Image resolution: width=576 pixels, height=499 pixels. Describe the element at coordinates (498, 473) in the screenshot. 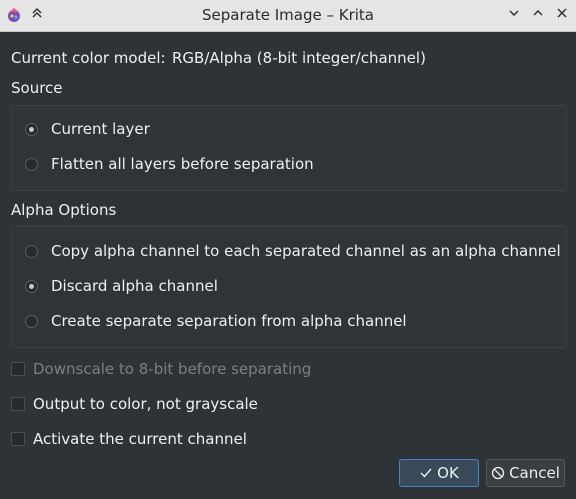

I see `cancel-icon` at that location.